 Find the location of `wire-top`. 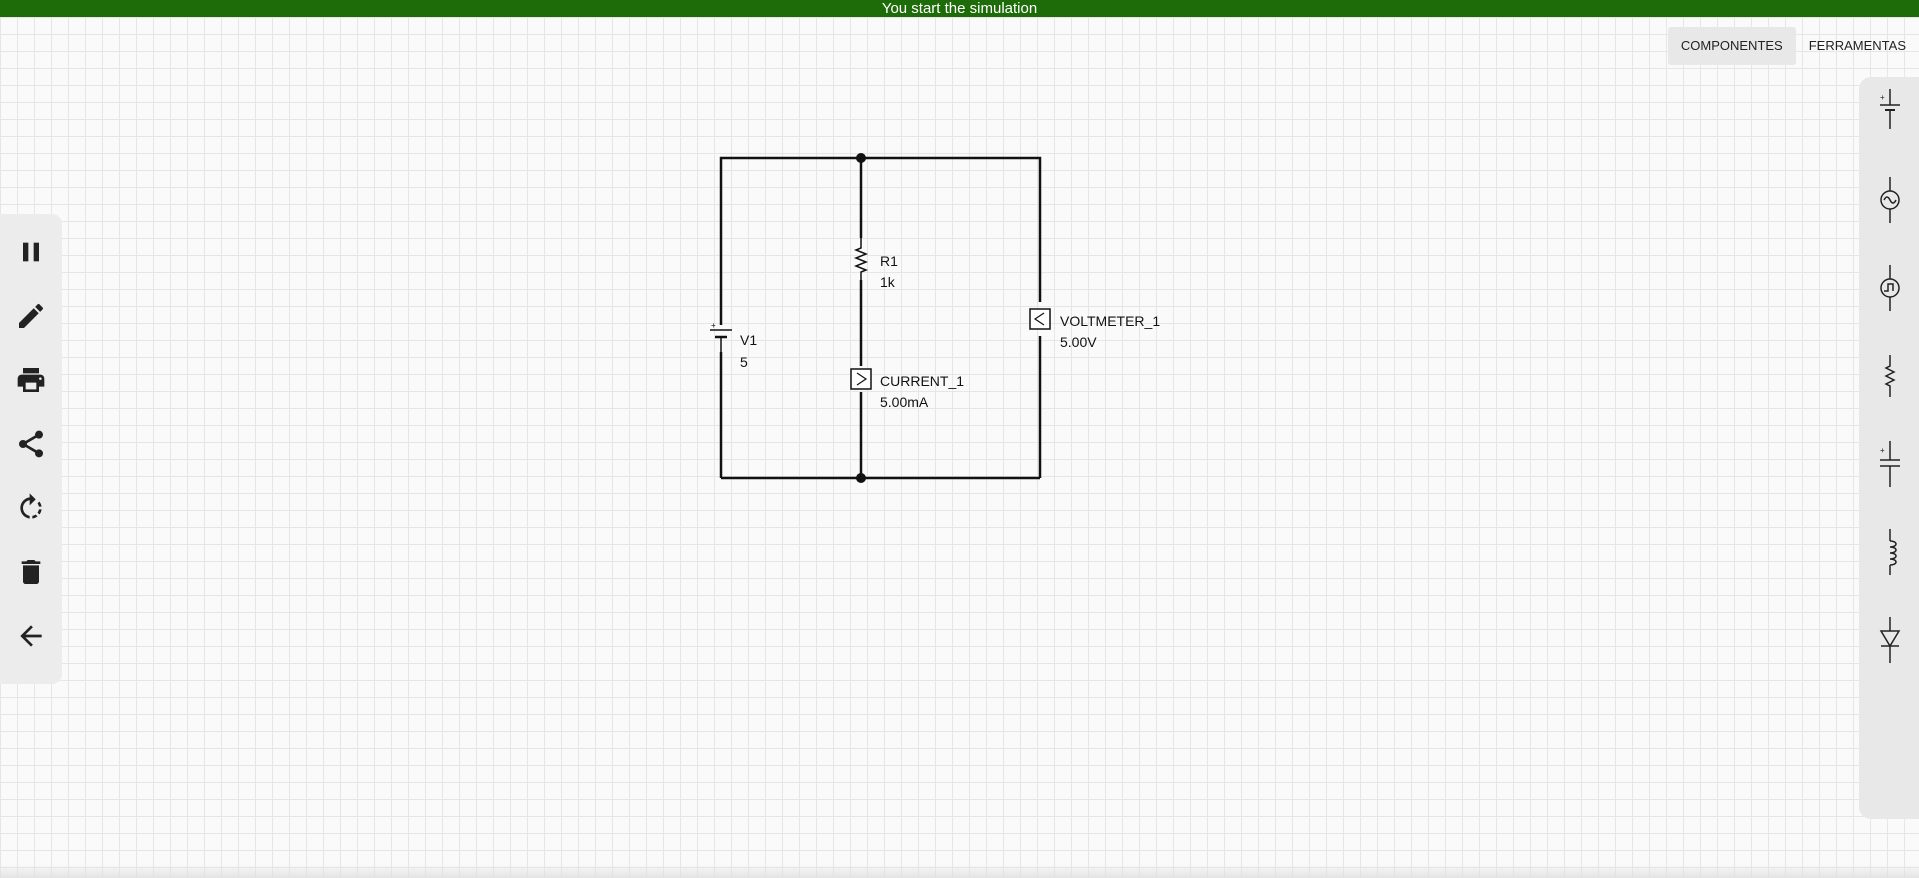

wire-top is located at coordinates (880, 240).